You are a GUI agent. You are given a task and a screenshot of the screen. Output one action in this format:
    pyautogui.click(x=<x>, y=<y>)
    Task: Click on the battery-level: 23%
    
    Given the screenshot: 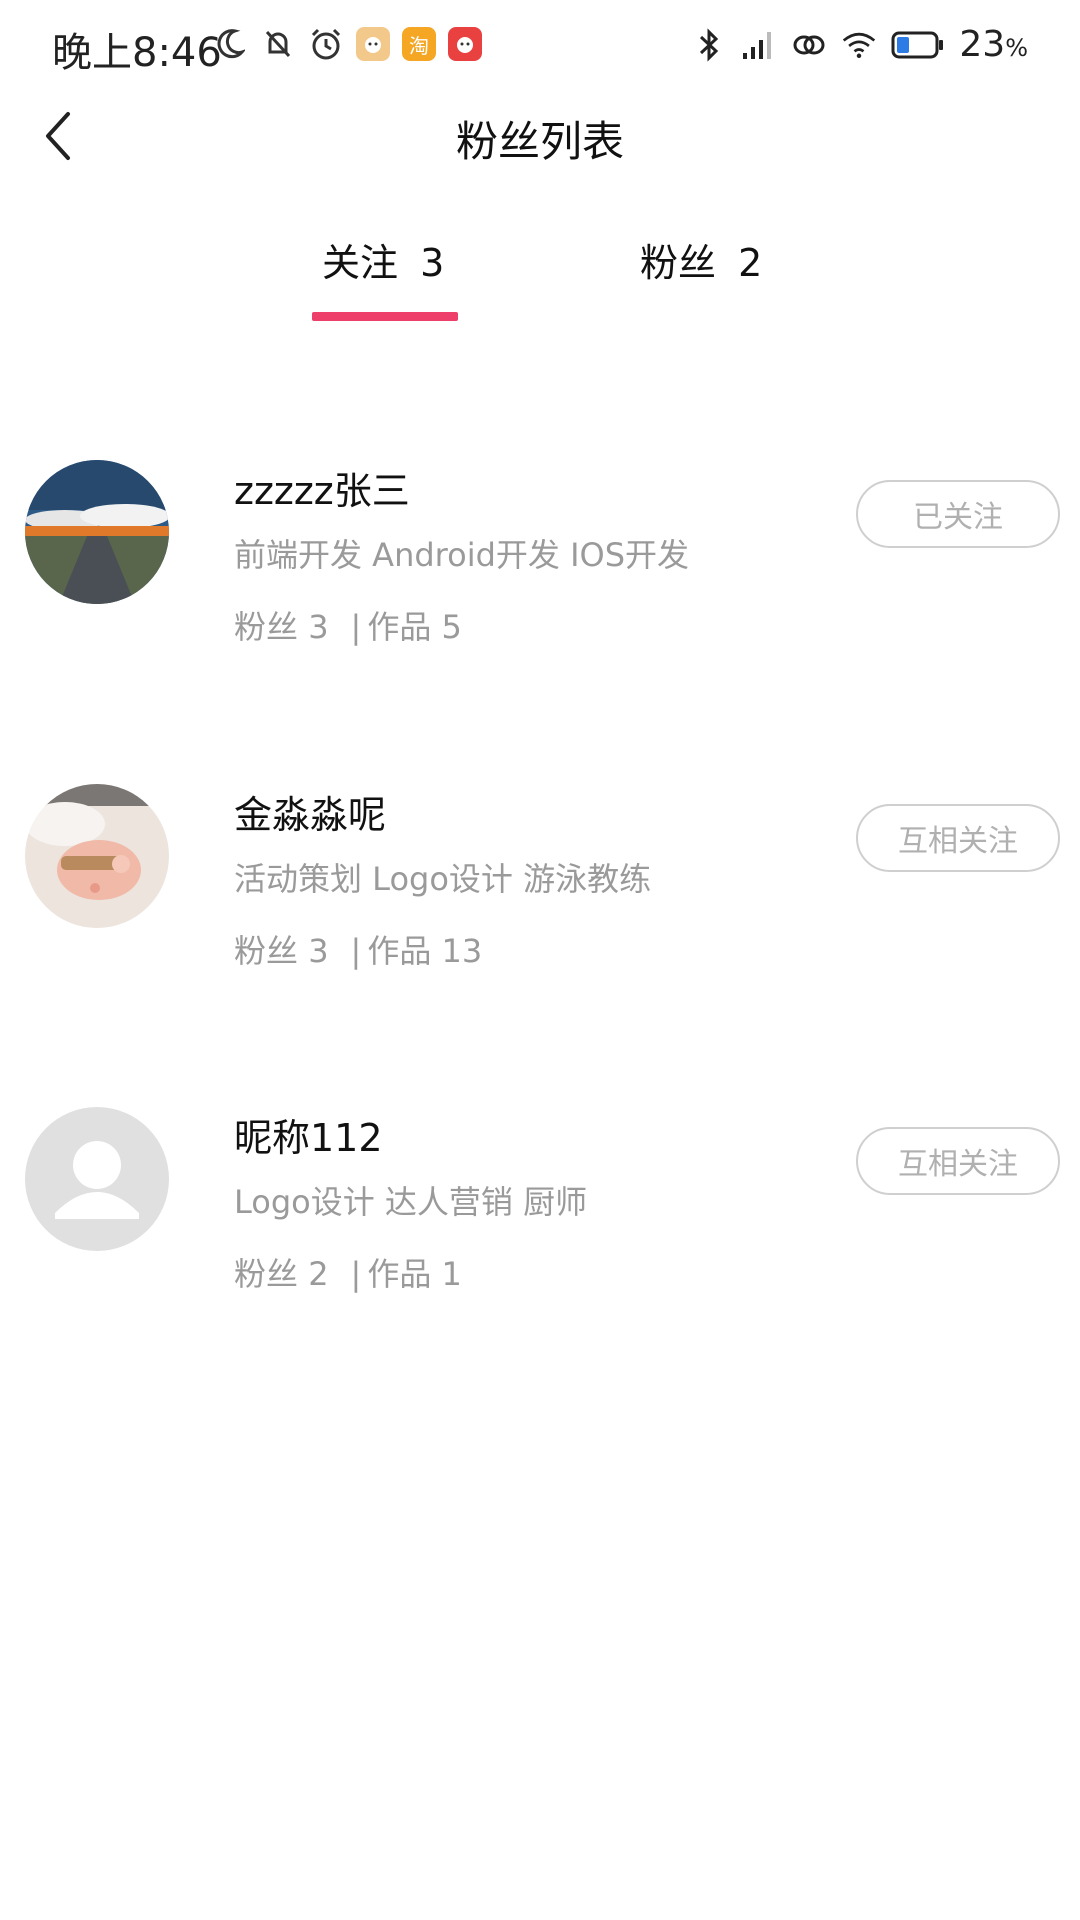 What is the action you would take?
    pyautogui.click(x=993, y=44)
    